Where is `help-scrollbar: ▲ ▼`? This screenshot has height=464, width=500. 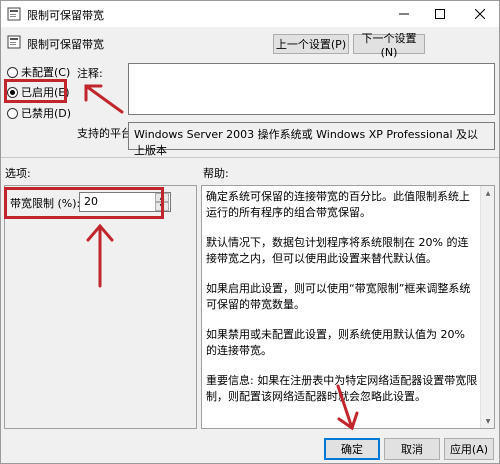
help-scrollbar: ▲ ▼ is located at coordinates (487, 307).